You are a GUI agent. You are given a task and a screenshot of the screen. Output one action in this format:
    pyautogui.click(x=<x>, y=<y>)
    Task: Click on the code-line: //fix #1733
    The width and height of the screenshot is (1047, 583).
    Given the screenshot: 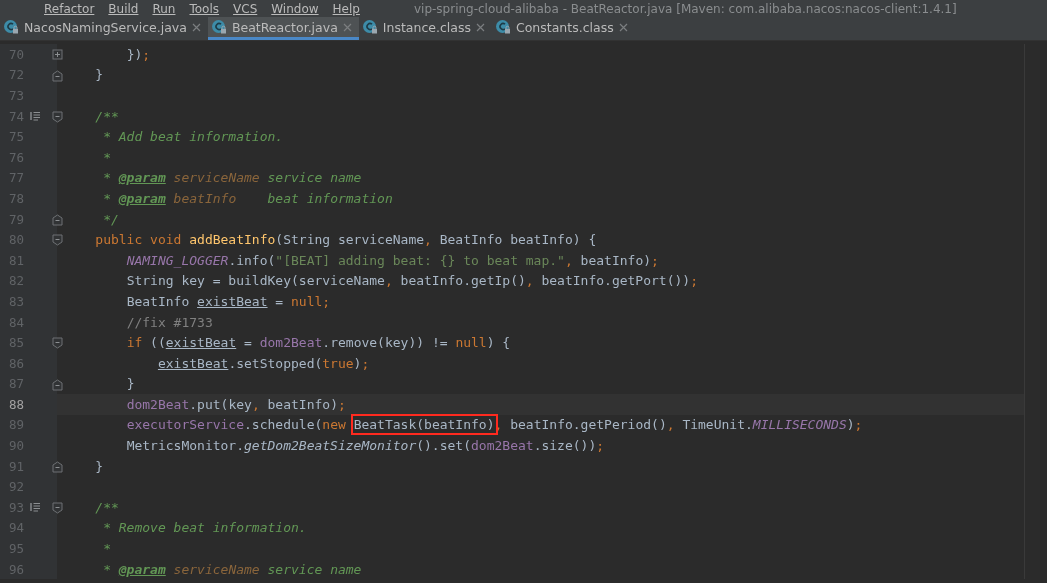 What is the action you would take?
    pyautogui.click(x=169, y=322)
    